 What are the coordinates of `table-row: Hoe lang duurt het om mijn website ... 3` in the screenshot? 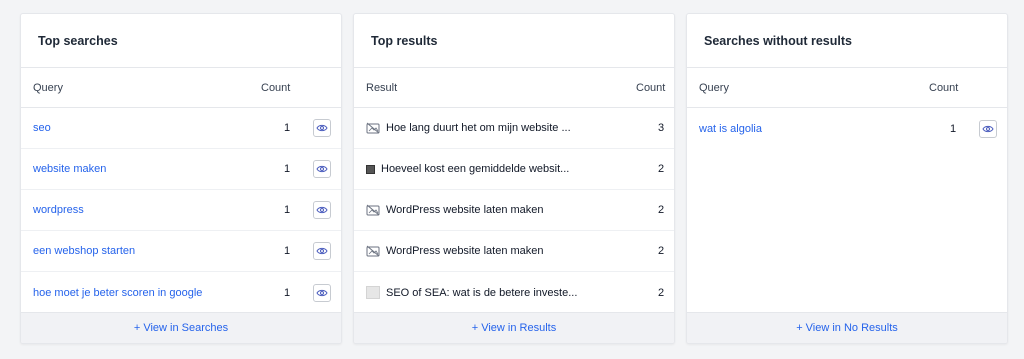 It's located at (514, 128).